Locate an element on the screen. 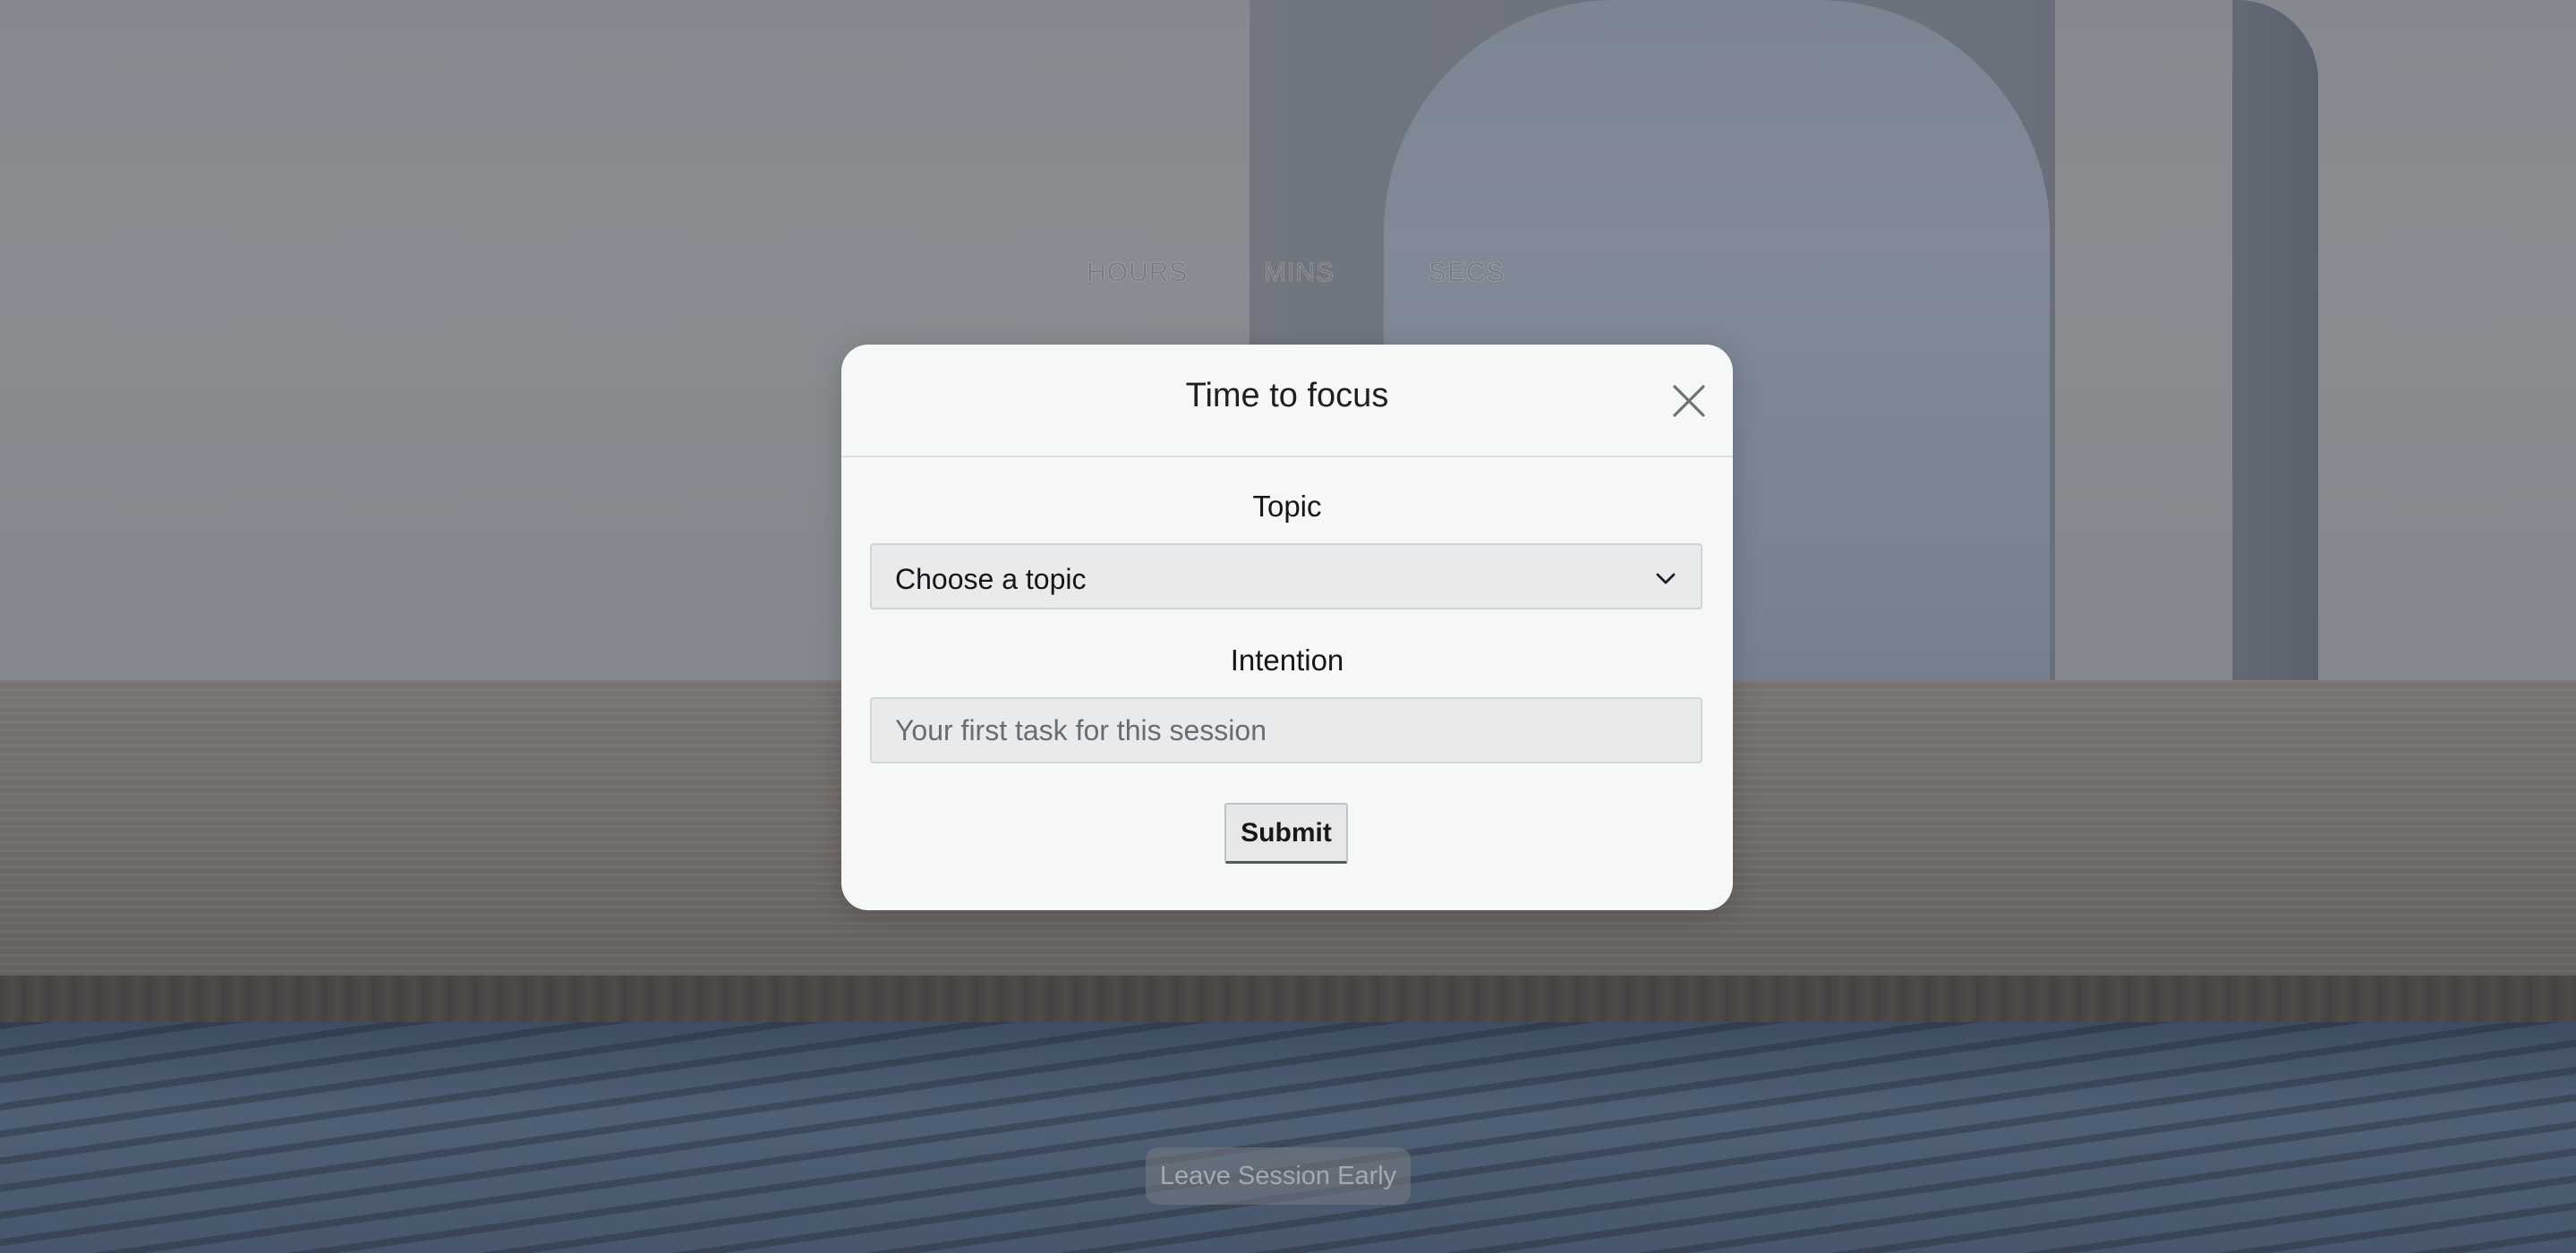  leave-session-button: Leave Session Early is located at coordinates (1278, 1176).